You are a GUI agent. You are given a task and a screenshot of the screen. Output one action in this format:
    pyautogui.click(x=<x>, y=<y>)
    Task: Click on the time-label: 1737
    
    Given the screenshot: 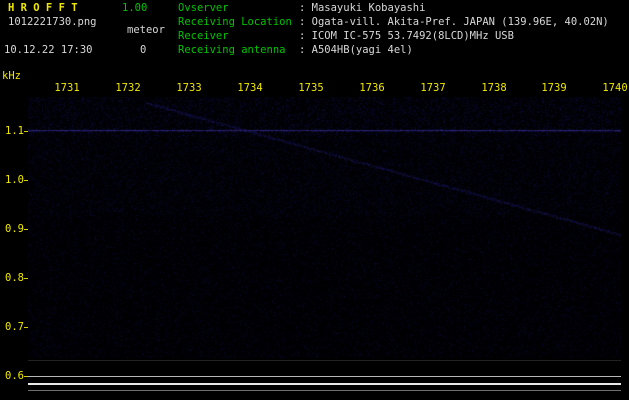 What is the action you would take?
    pyautogui.click(x=433, y=88)
    